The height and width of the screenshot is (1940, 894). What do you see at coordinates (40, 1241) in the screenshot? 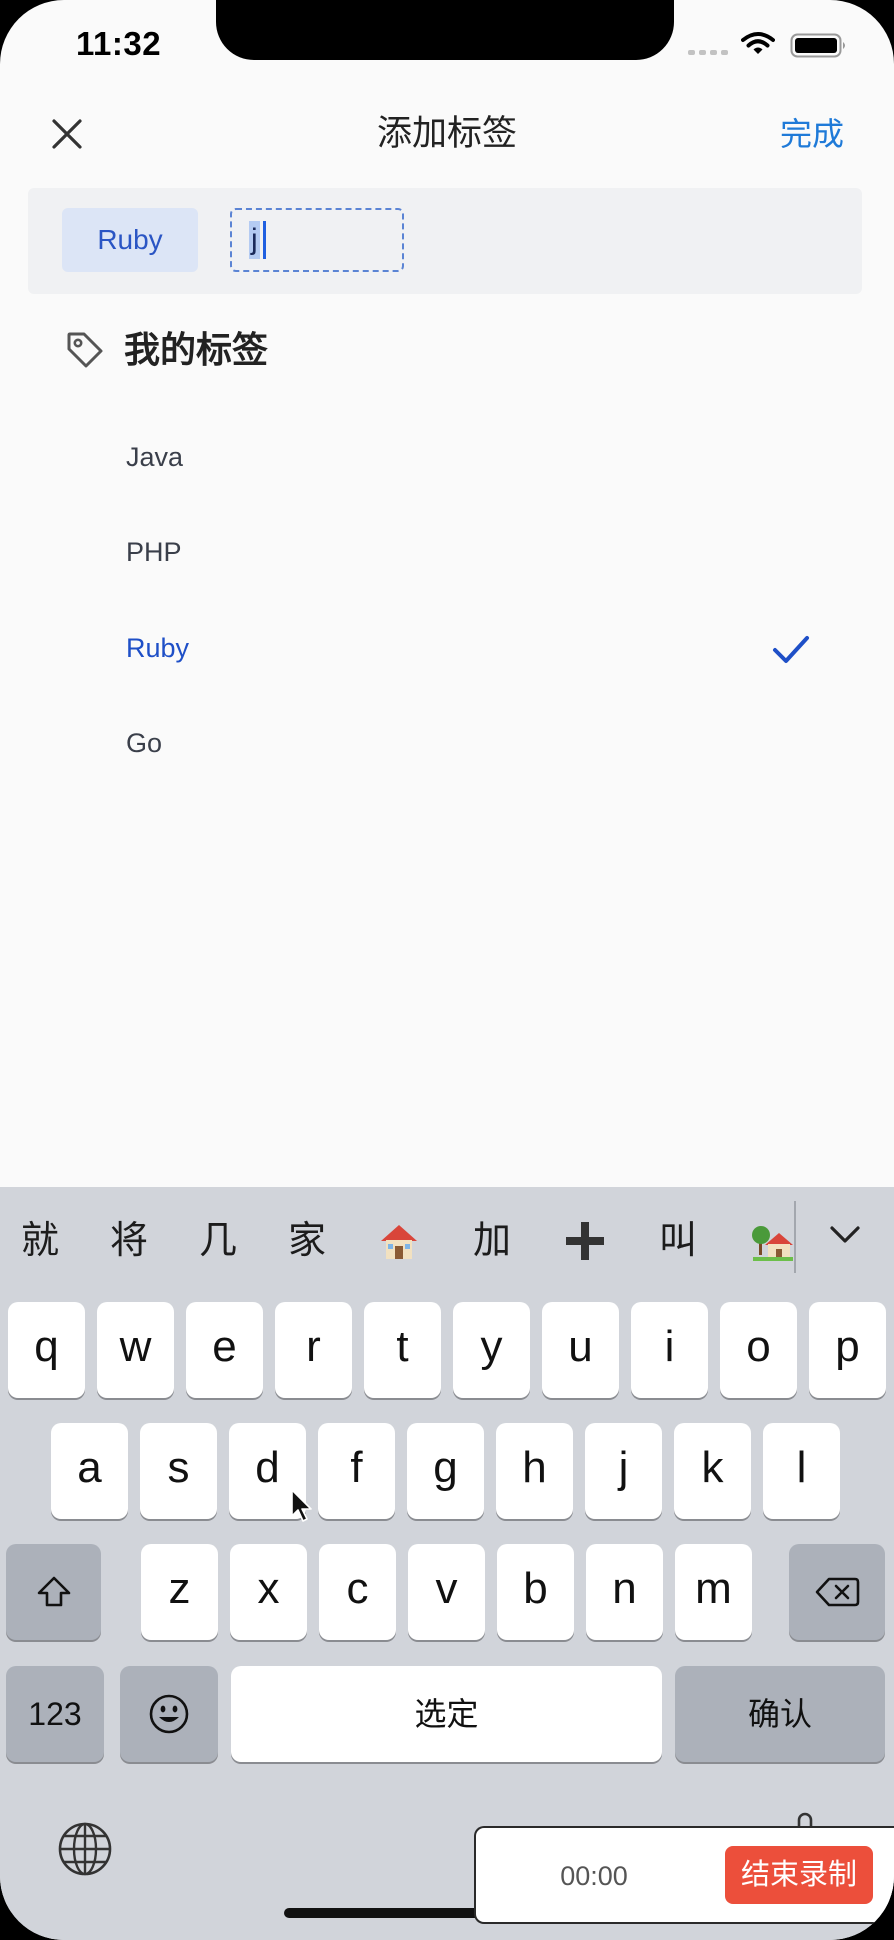
I see `candidate: 就` at bounding box center [40, 1241].